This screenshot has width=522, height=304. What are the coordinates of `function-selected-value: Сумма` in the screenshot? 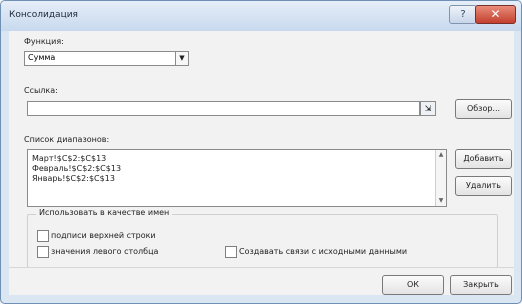 It's located at (42, 57).